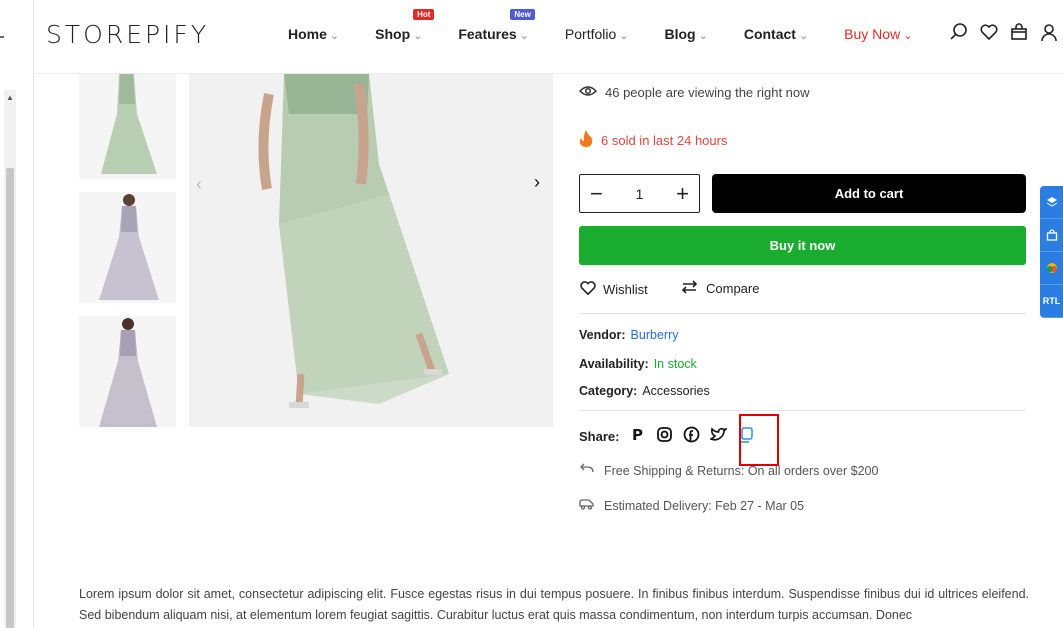 The width and height of the screenshot is (1063, 628). I want to click on nav-blog: Blog ⌄, so click(686, 34).